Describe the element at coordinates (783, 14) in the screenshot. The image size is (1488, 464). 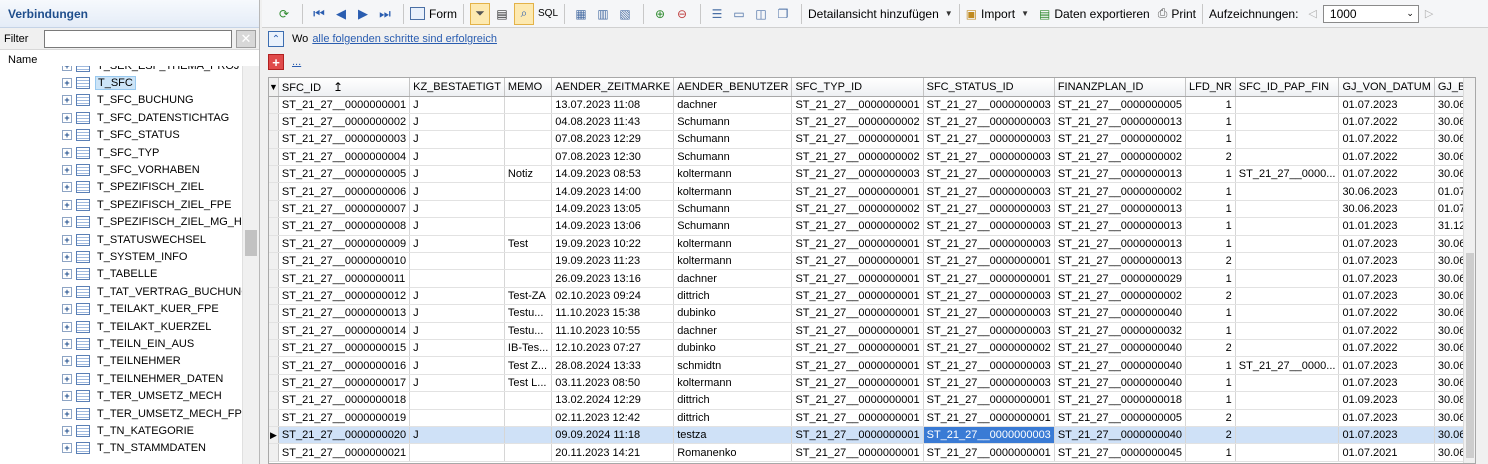
I see `copy-button: ❐` at that location.